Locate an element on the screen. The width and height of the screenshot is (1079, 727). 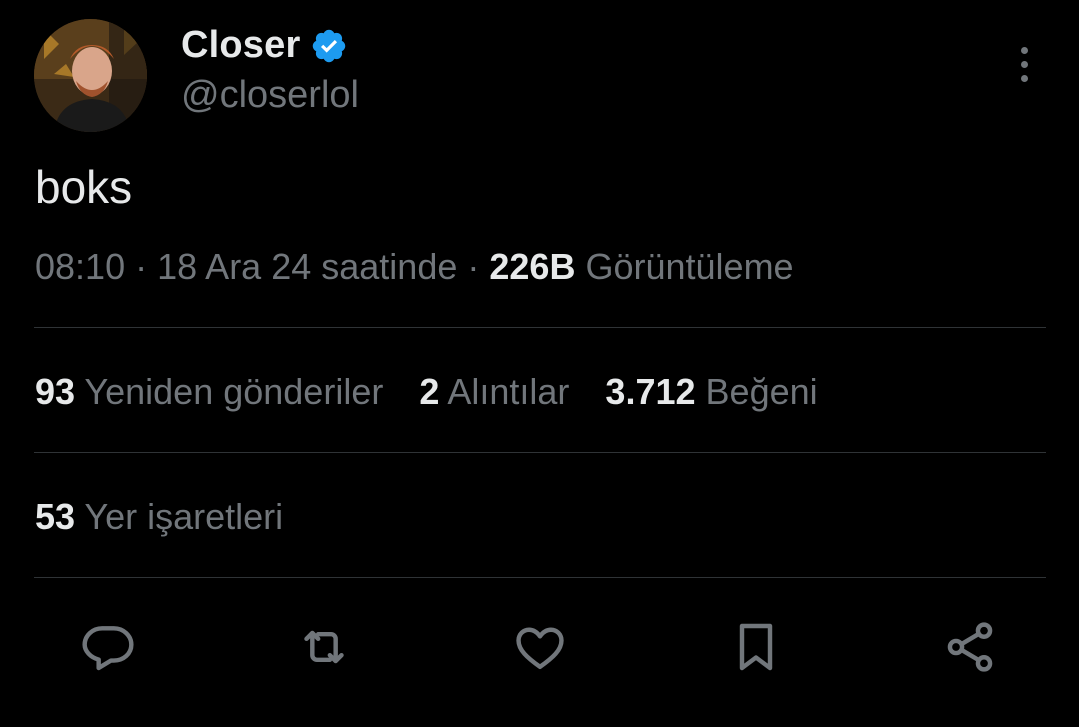
retweet-button is located at coordinates (324, 647).